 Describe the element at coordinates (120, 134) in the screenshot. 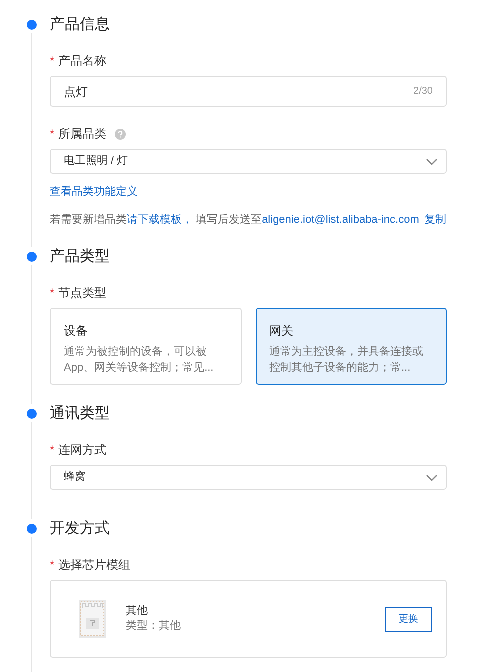

I see `help-icon` at that location.